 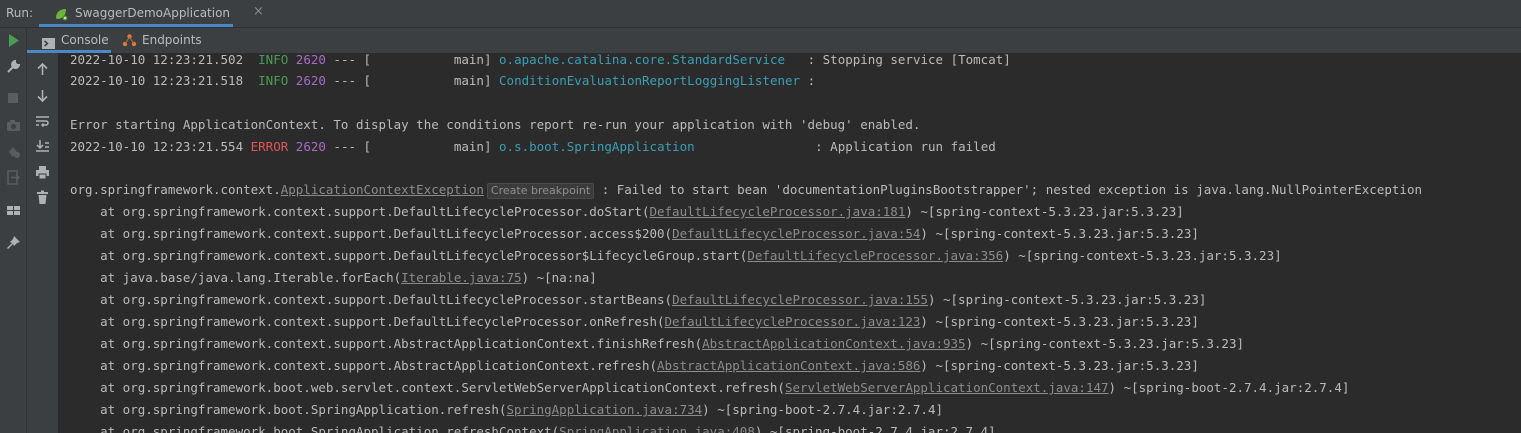 I want to click on subtabs: Console Endpoints, so click(x=774, y=40).